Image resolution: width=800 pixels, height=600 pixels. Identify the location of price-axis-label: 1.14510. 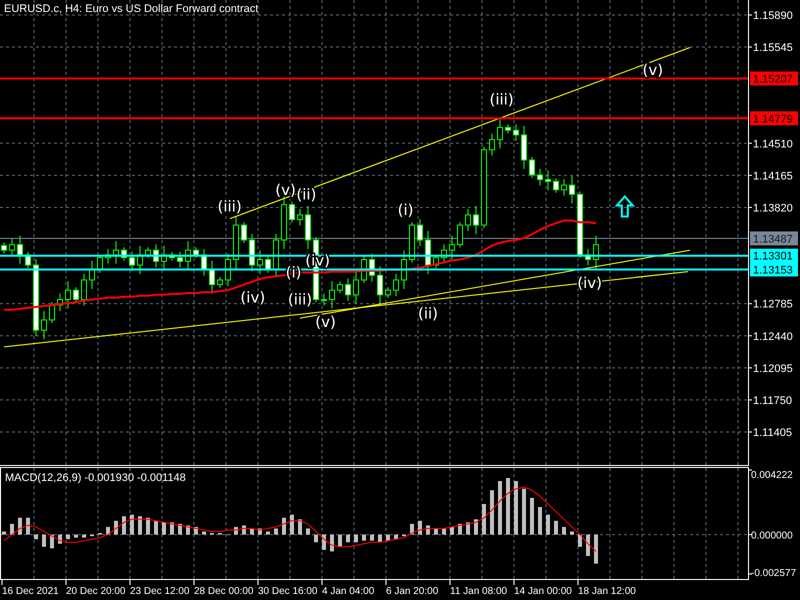
(773, 144).